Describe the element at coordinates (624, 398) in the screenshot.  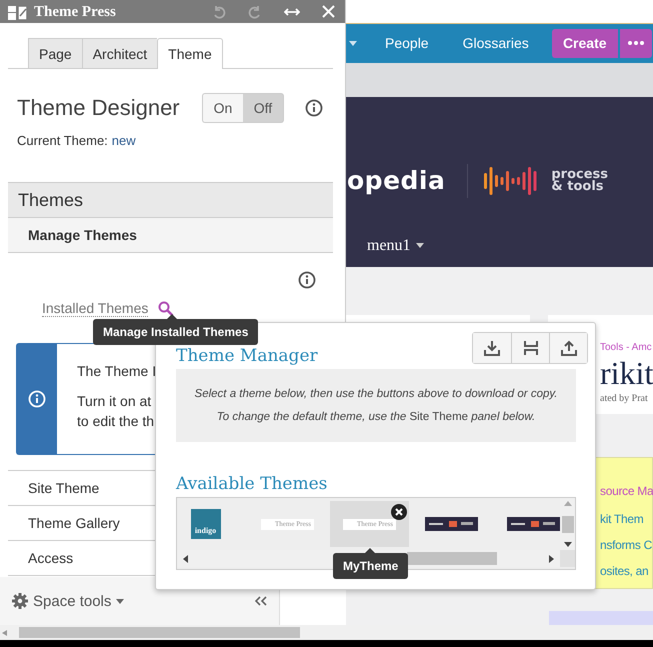
I see `byline-text: ated by Prat` at that location.